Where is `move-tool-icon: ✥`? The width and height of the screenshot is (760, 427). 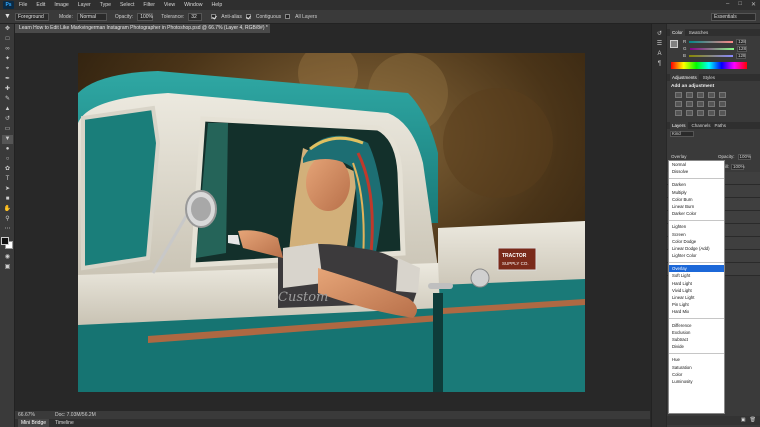
move-tool-icon: ✥ is located at coordinates (7, 29).